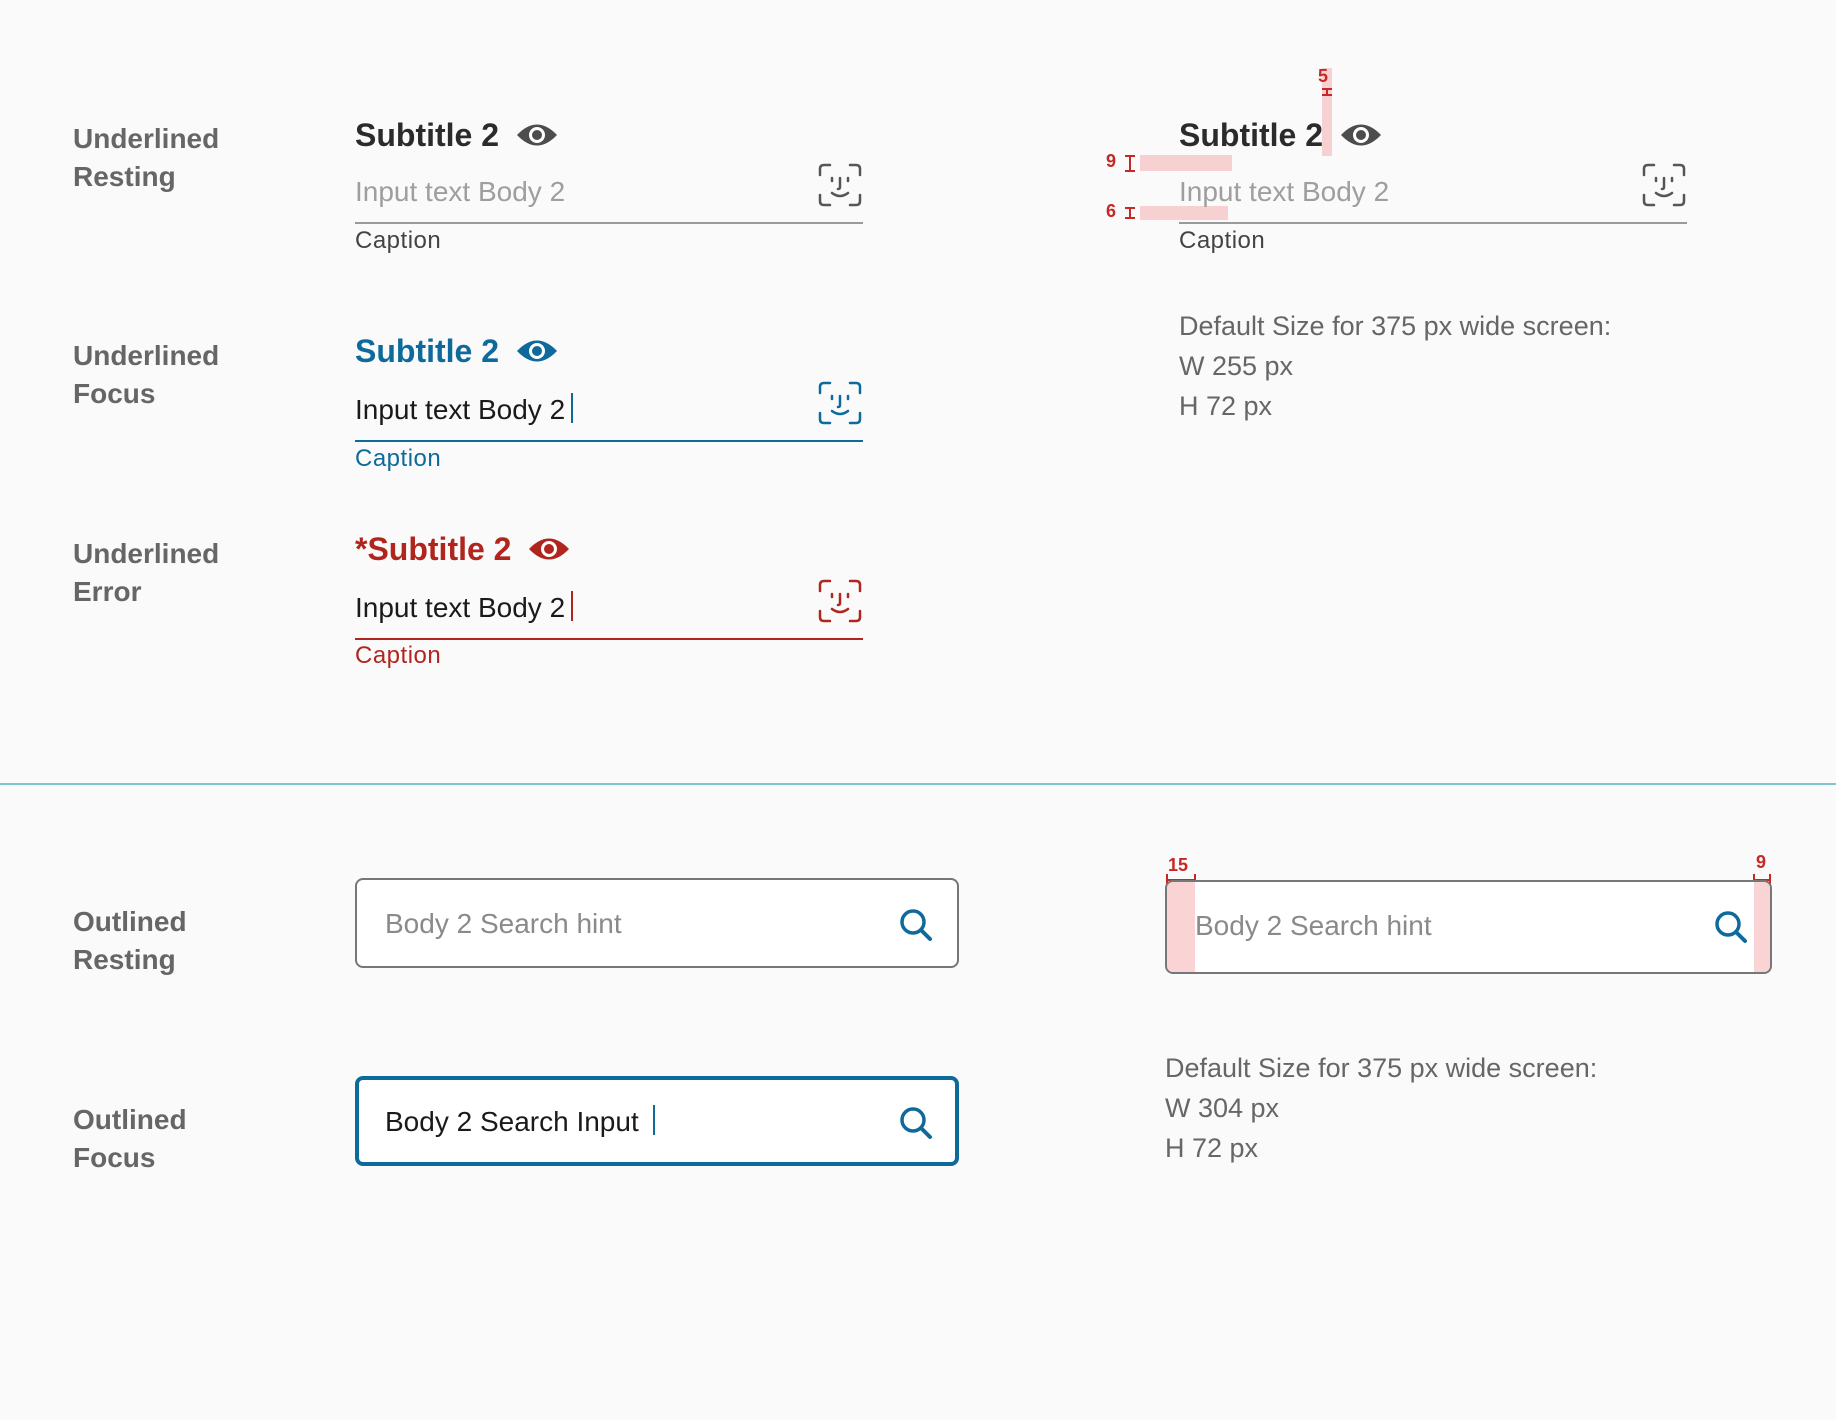 This screenshot has width=1836, height=1420. I want to click on note-line: W 255 px, so click(1236, 366).